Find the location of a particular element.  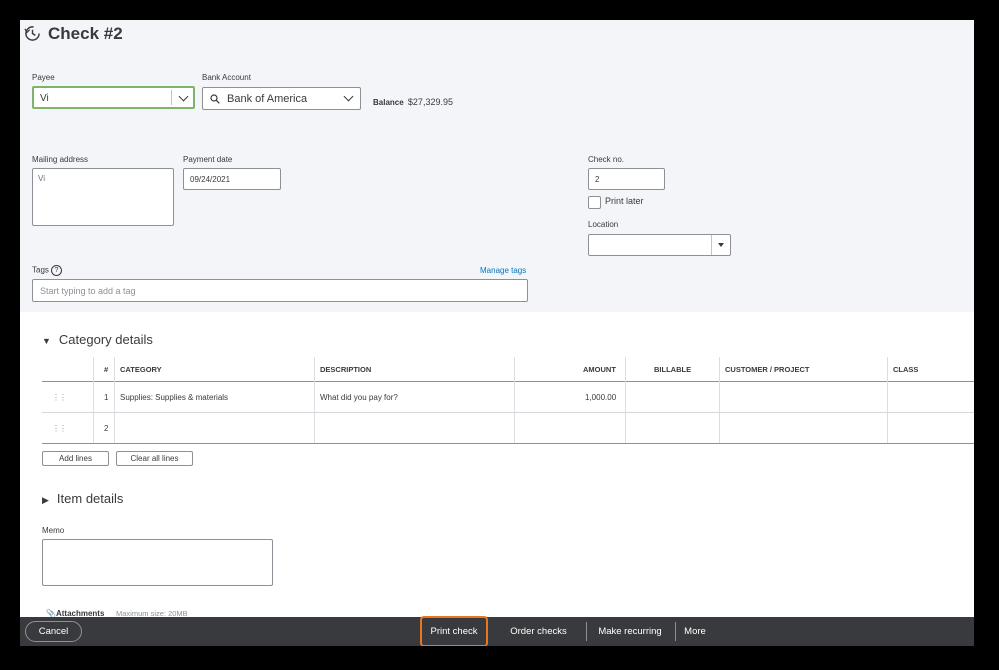

payment-date-value: 09/24/2021 is located at coordinates (210, 179).